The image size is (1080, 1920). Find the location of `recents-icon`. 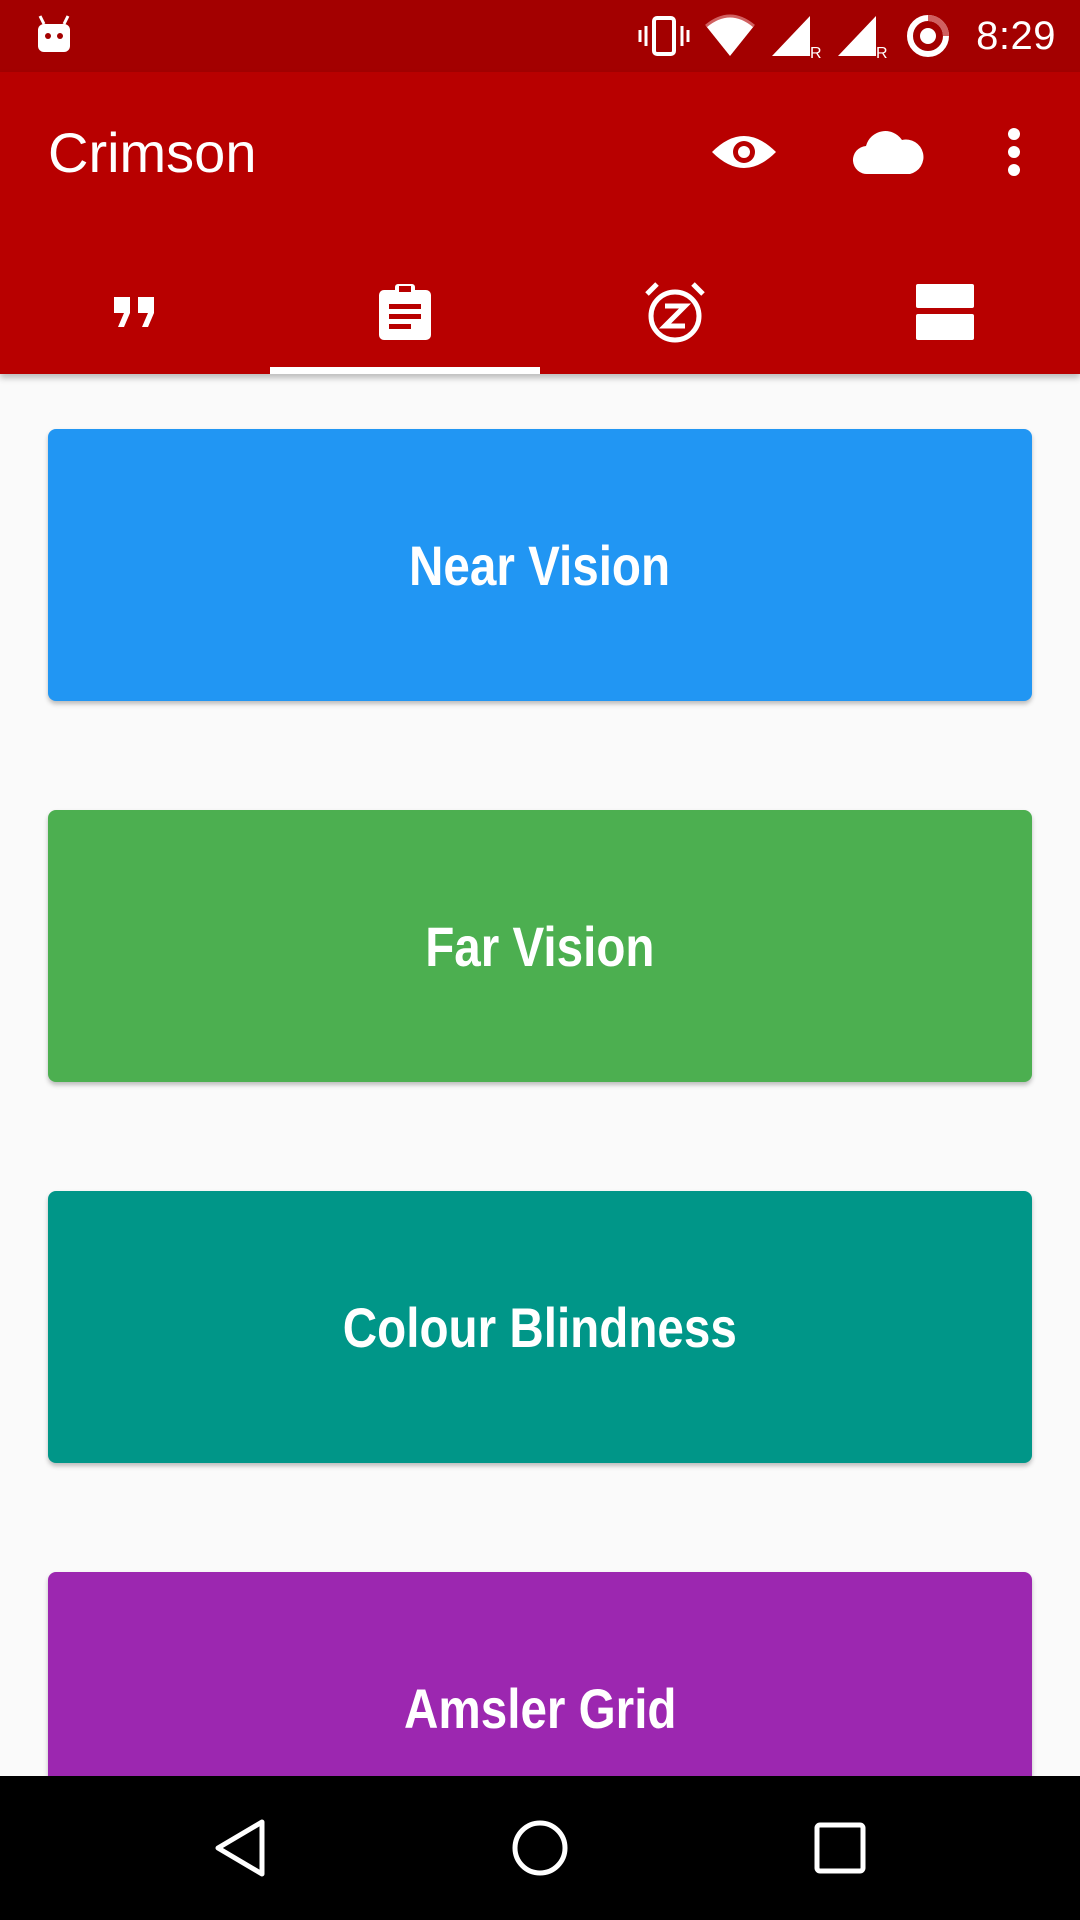

recents-icon is located at coordinates (840, 1848).